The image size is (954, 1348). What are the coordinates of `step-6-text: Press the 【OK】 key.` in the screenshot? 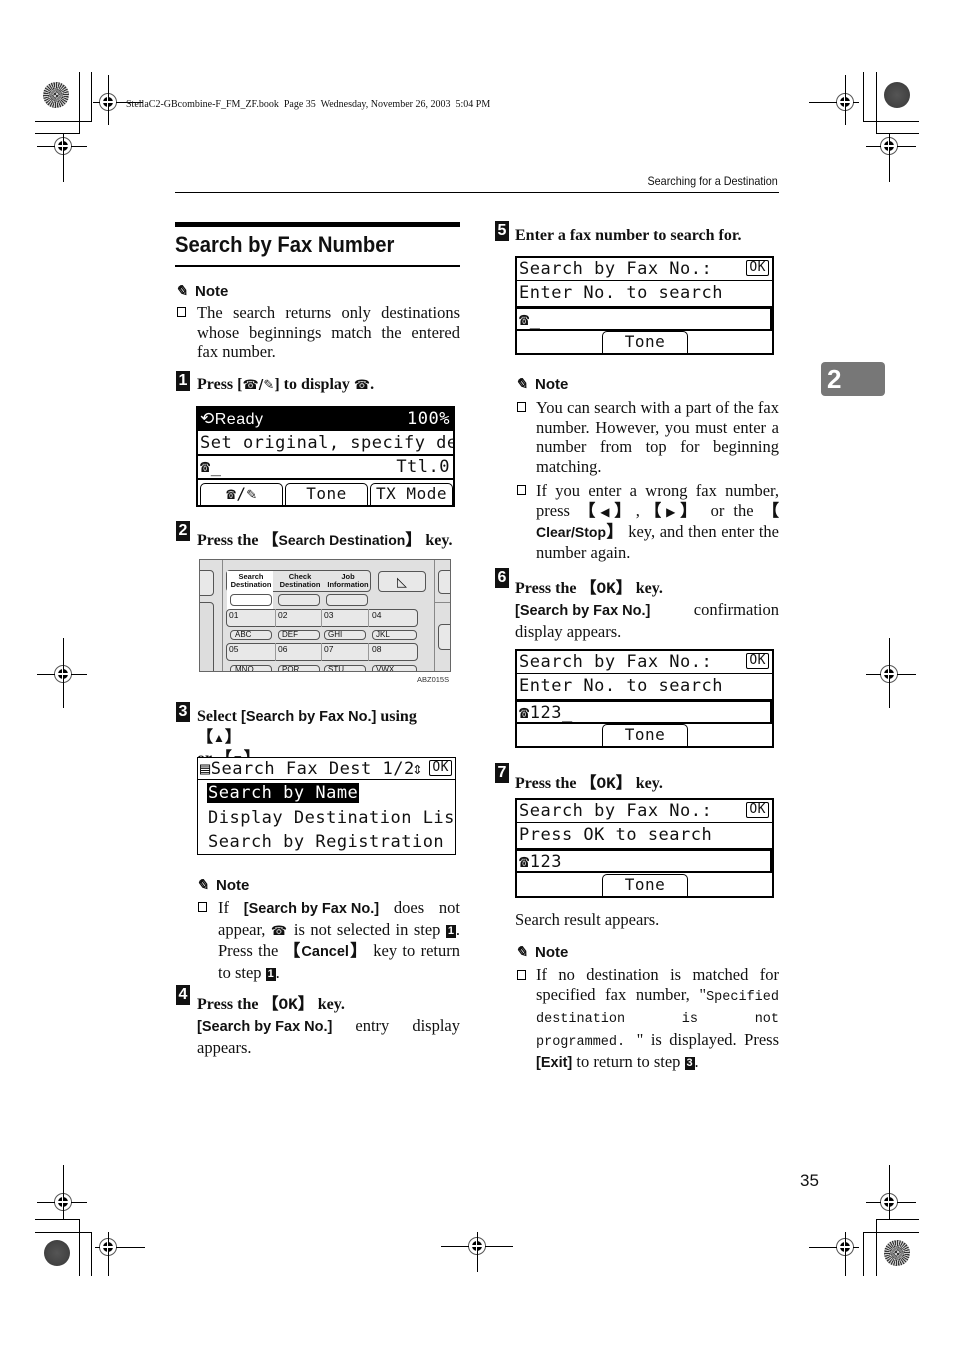 It's located at (589, 588).